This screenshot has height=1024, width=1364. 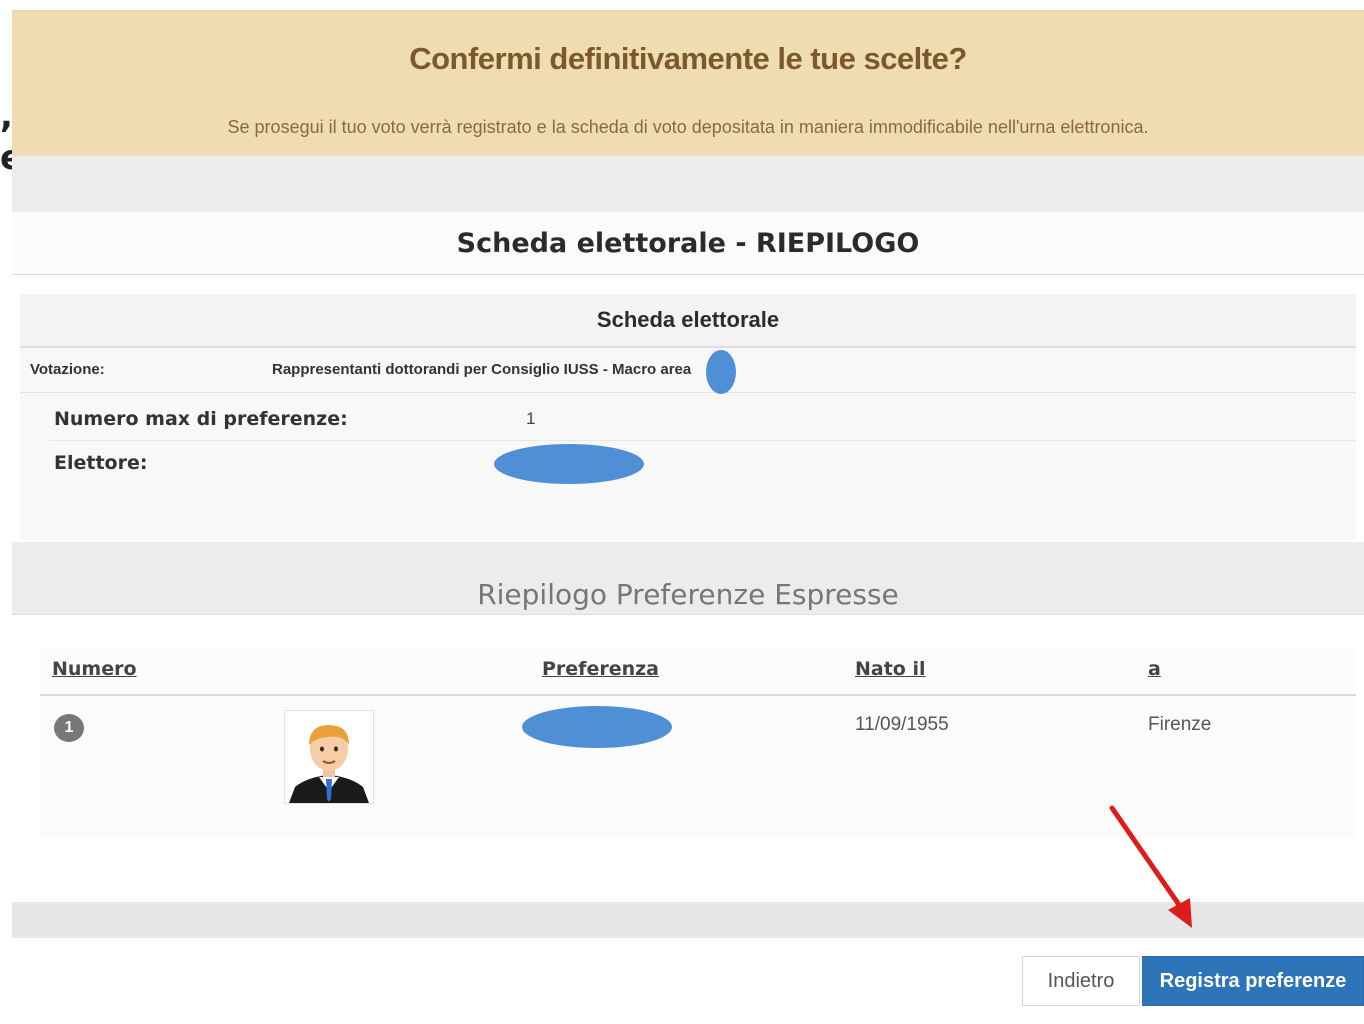 What do you see at coordinates (890, 669) in the screenshot?
I see `column-nato-il: Nato il` at bounding box center [890, 669].